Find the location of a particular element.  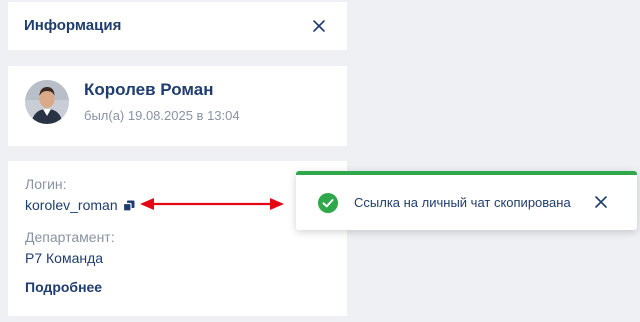

login-value: korolev_roman is located at coordinates (71, 205).